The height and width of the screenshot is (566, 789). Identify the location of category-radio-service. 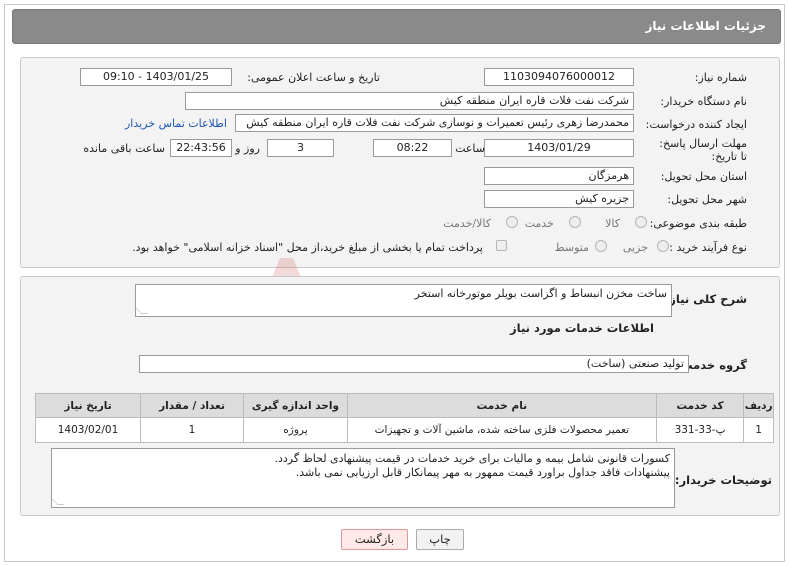
(575, 222).